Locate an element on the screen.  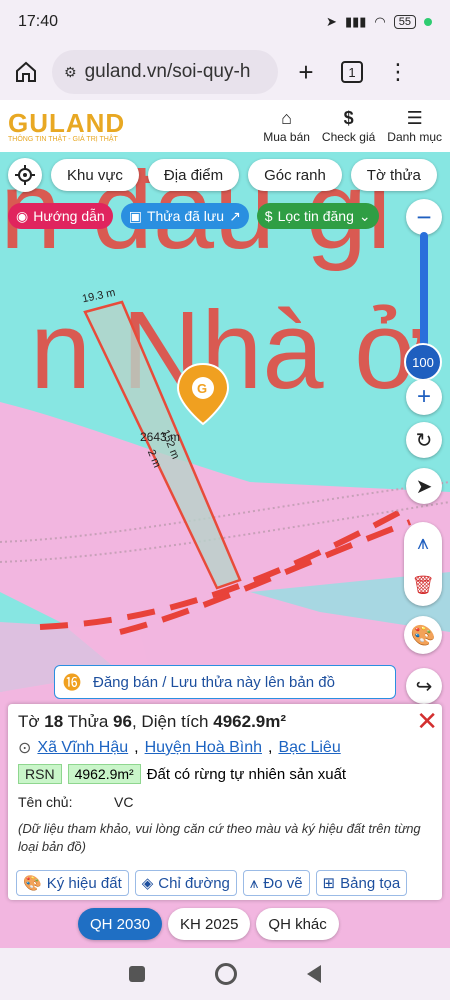
zoom-out-button: − is located at coordinates (424, 217).